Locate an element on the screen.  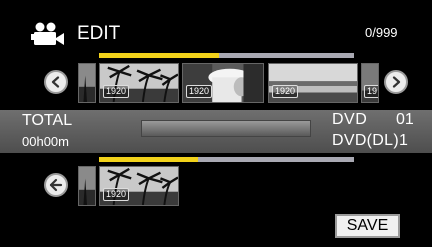
disc-type: DVD is located at coordinates (350, 119).